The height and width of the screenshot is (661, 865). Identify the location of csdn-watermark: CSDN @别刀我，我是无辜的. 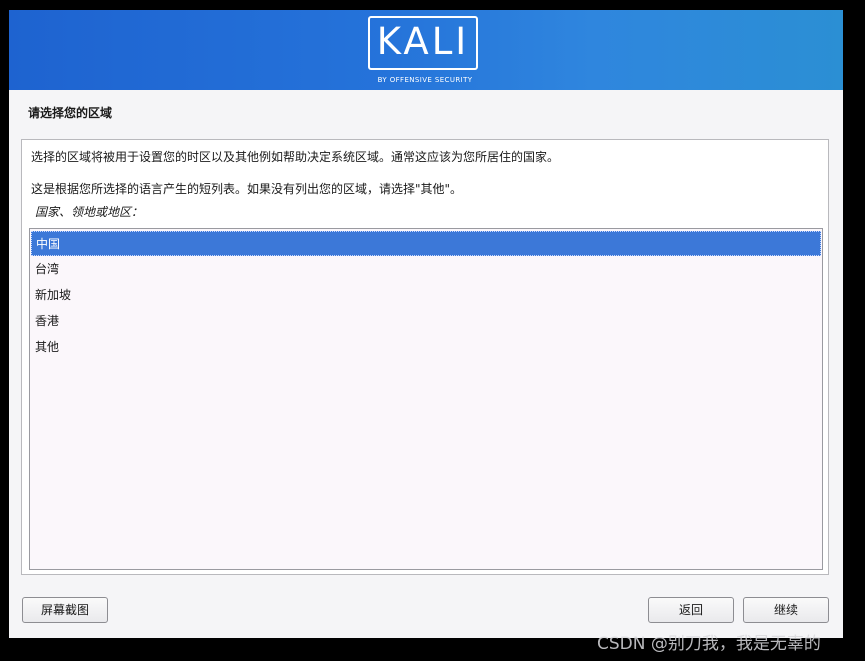
(709, 644).